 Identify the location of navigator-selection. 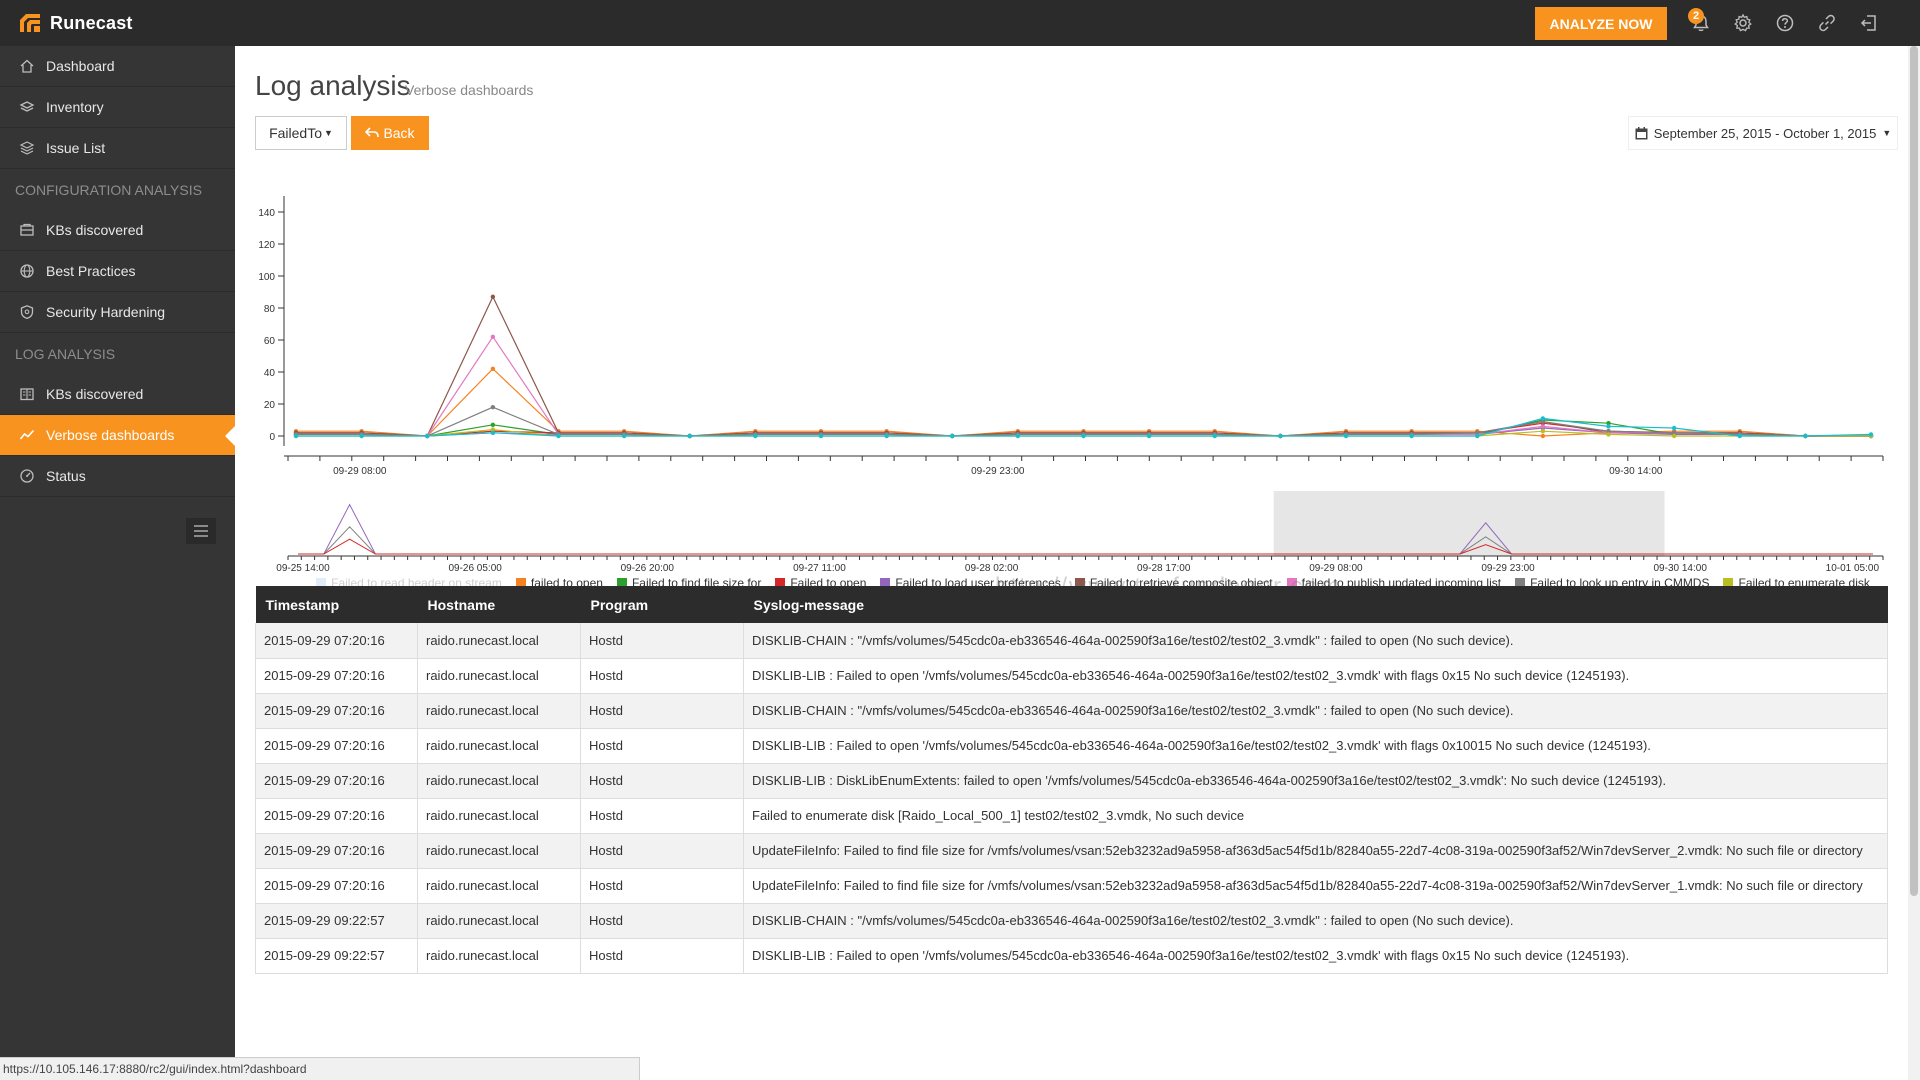
(1469, 523).